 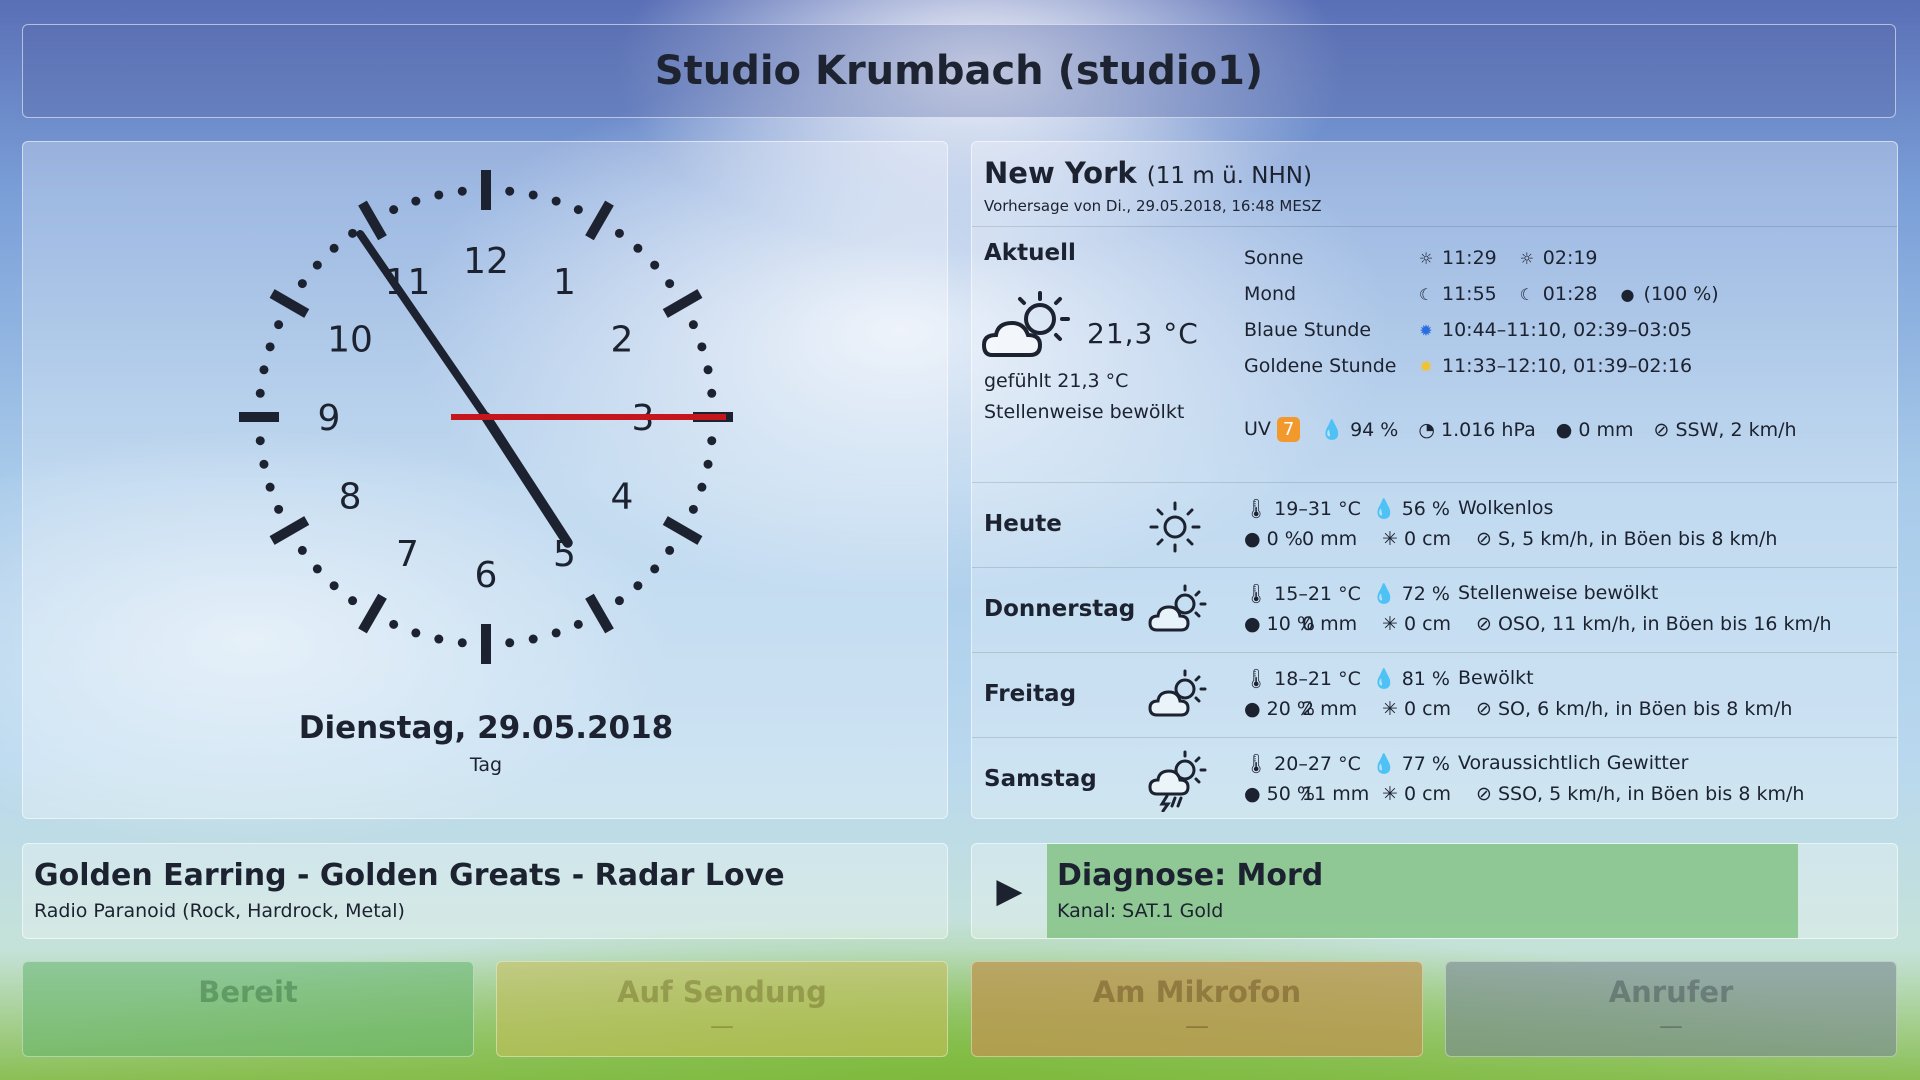 I want to click on clock-numeral: 4, so click(x=622, y=497).